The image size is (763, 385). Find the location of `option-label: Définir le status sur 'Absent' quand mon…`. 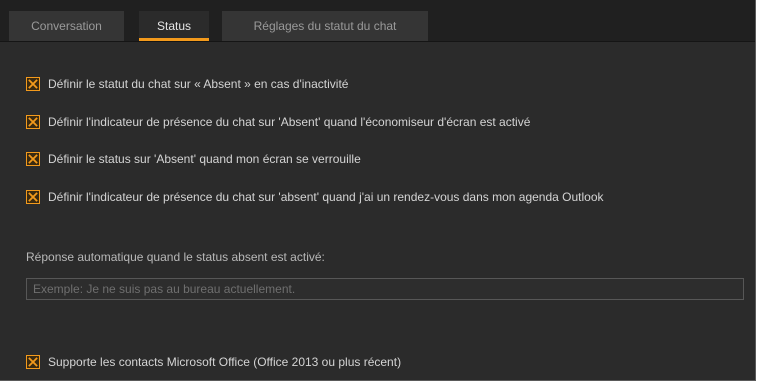

option-label: Définir le status sur 'Absent' quand mon… is located at coordinates (204, 159).